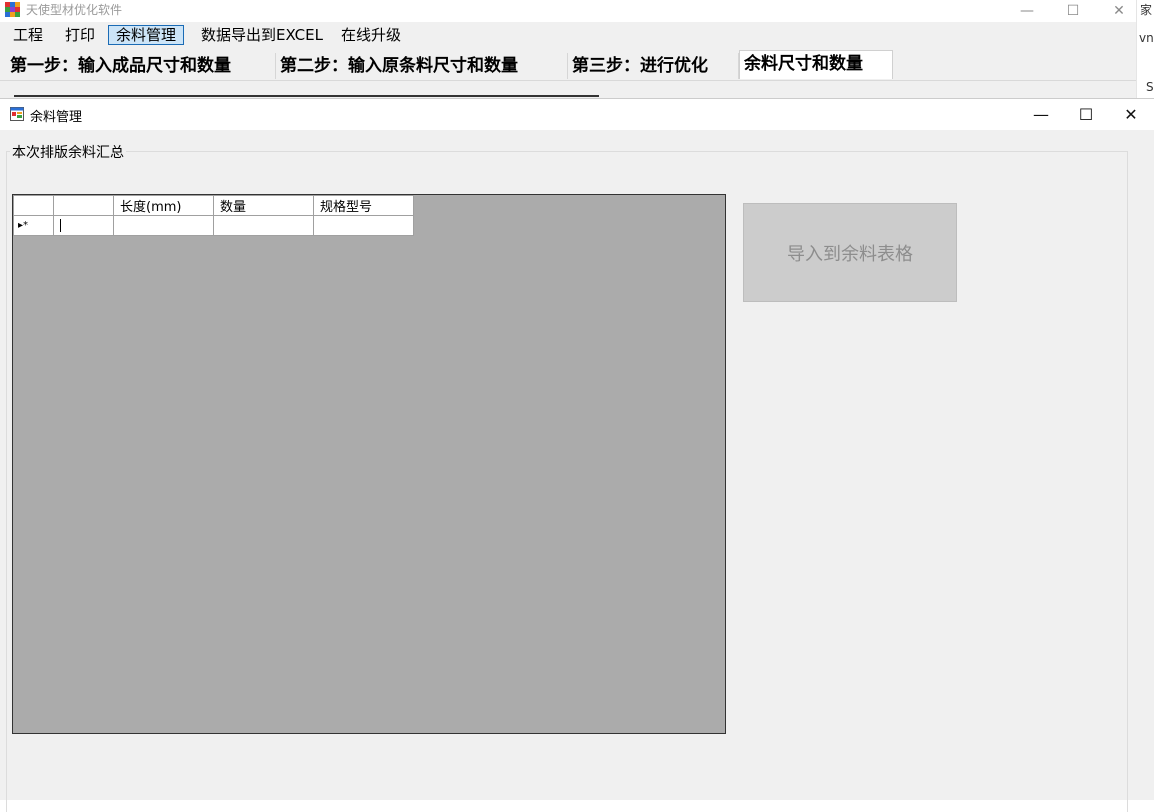 This screenshot has height=812, width=1154. I want to click on edge-fragment: vn, so click(1146, 38).